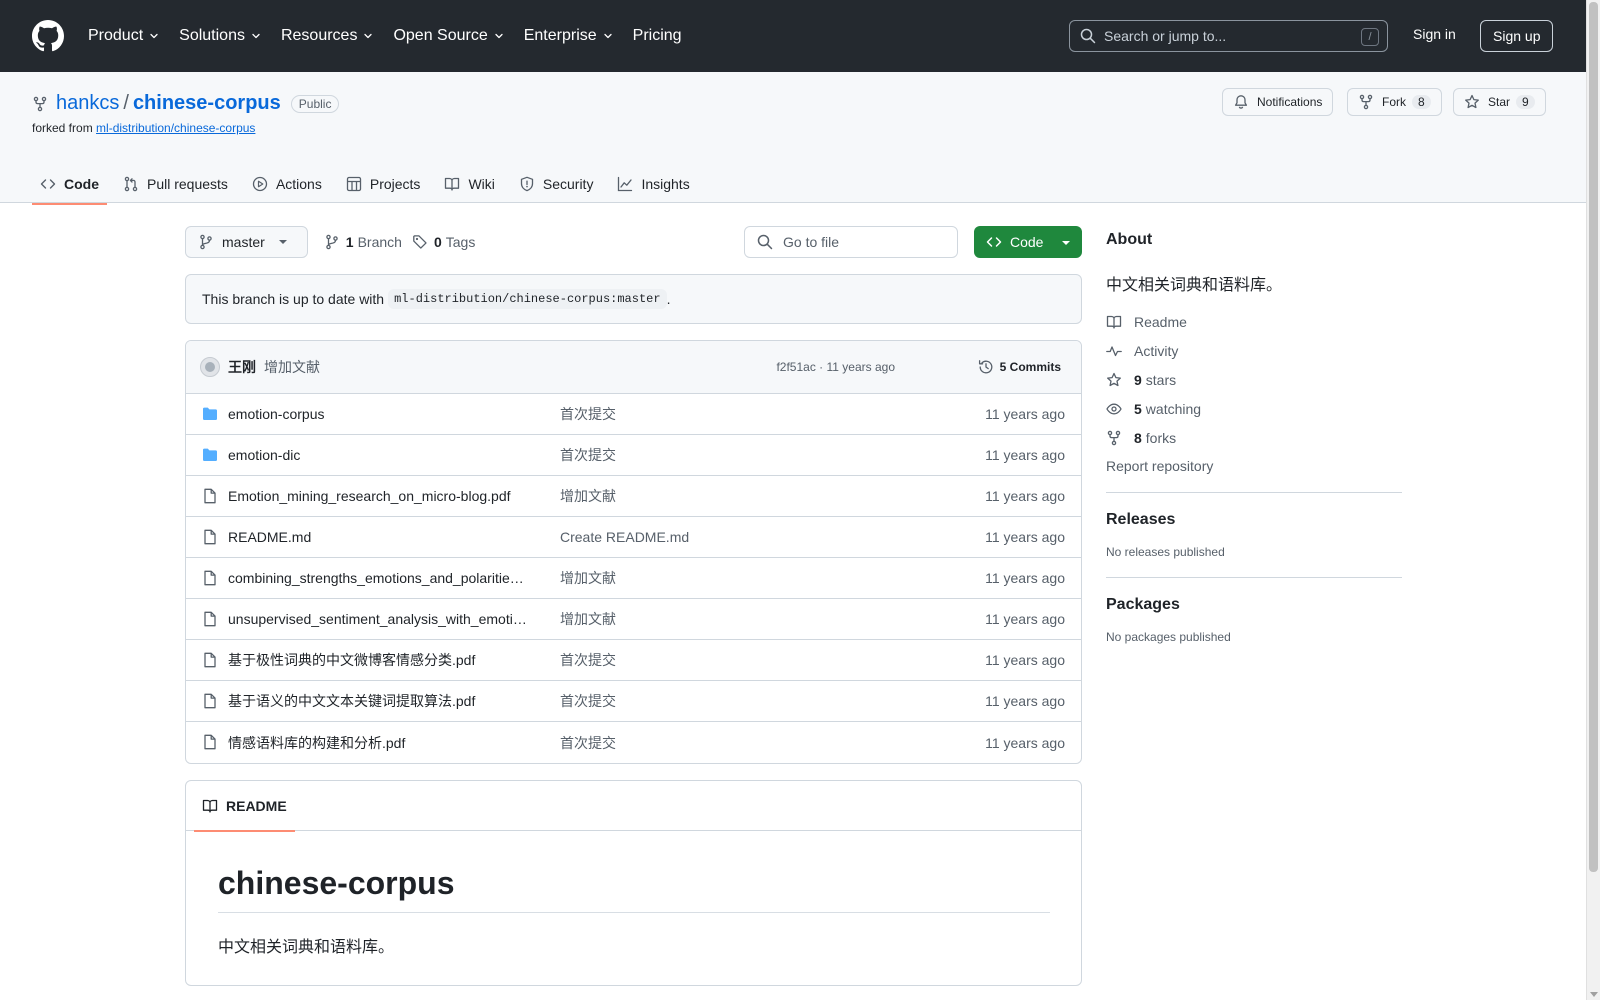 The image size is (1600, 1000). What do you see at coordinates (633, 883) in the screenshot?
I see `readme-panel: README chinese-corpus 中文相关词典和语料库。` at bounding box center [633, 883].